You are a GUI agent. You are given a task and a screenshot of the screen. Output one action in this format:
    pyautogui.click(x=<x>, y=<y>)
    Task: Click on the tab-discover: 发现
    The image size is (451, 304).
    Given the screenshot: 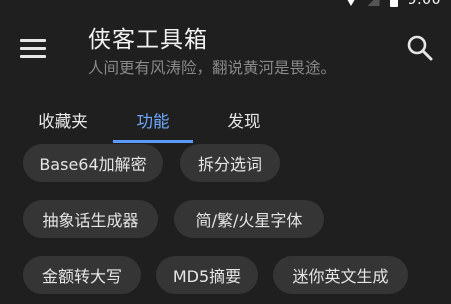 What is the action you would take?
    pyautogui.click(x=244, y=119)
    